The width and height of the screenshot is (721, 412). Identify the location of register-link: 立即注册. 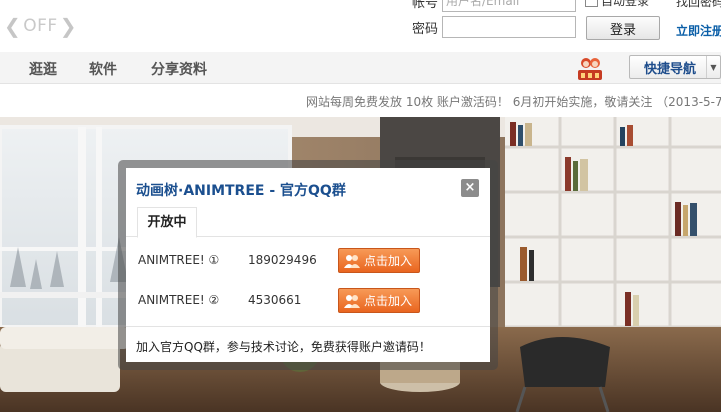
(698, 30).